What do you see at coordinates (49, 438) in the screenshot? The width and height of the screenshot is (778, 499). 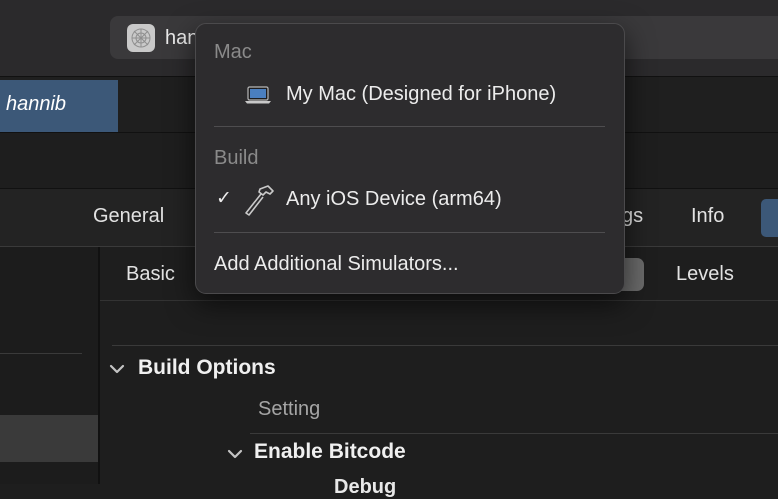 I see `target-row-selected` at bounding box center [49, 438].